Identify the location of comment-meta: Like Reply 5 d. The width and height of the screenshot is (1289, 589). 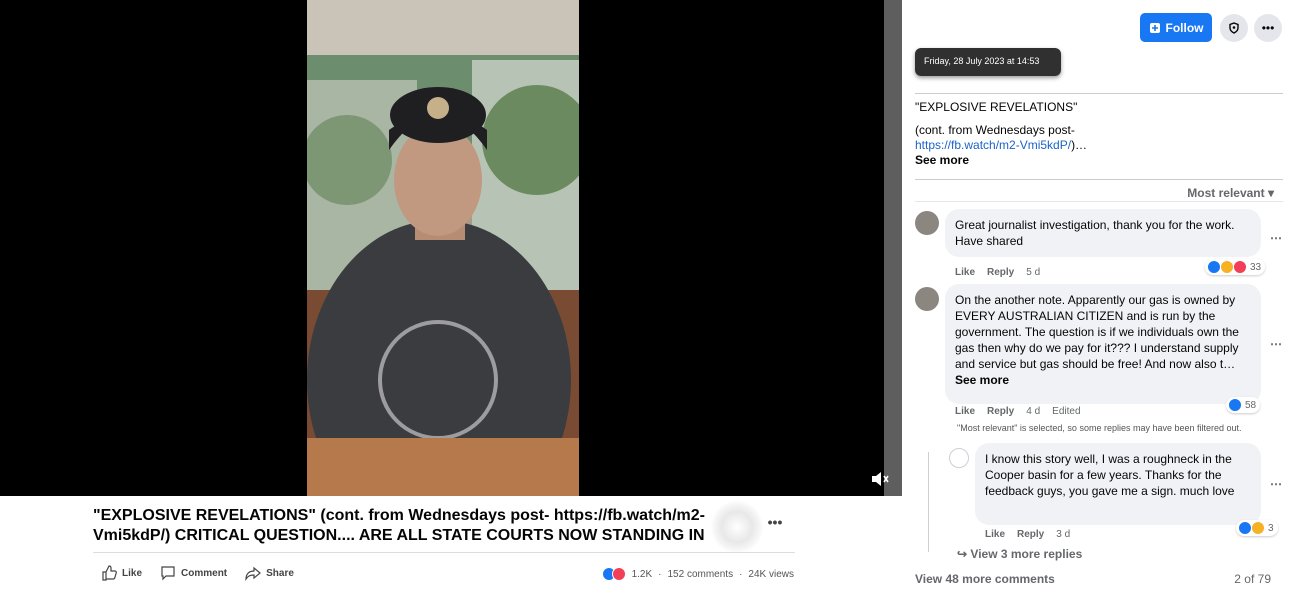
(997, 272).